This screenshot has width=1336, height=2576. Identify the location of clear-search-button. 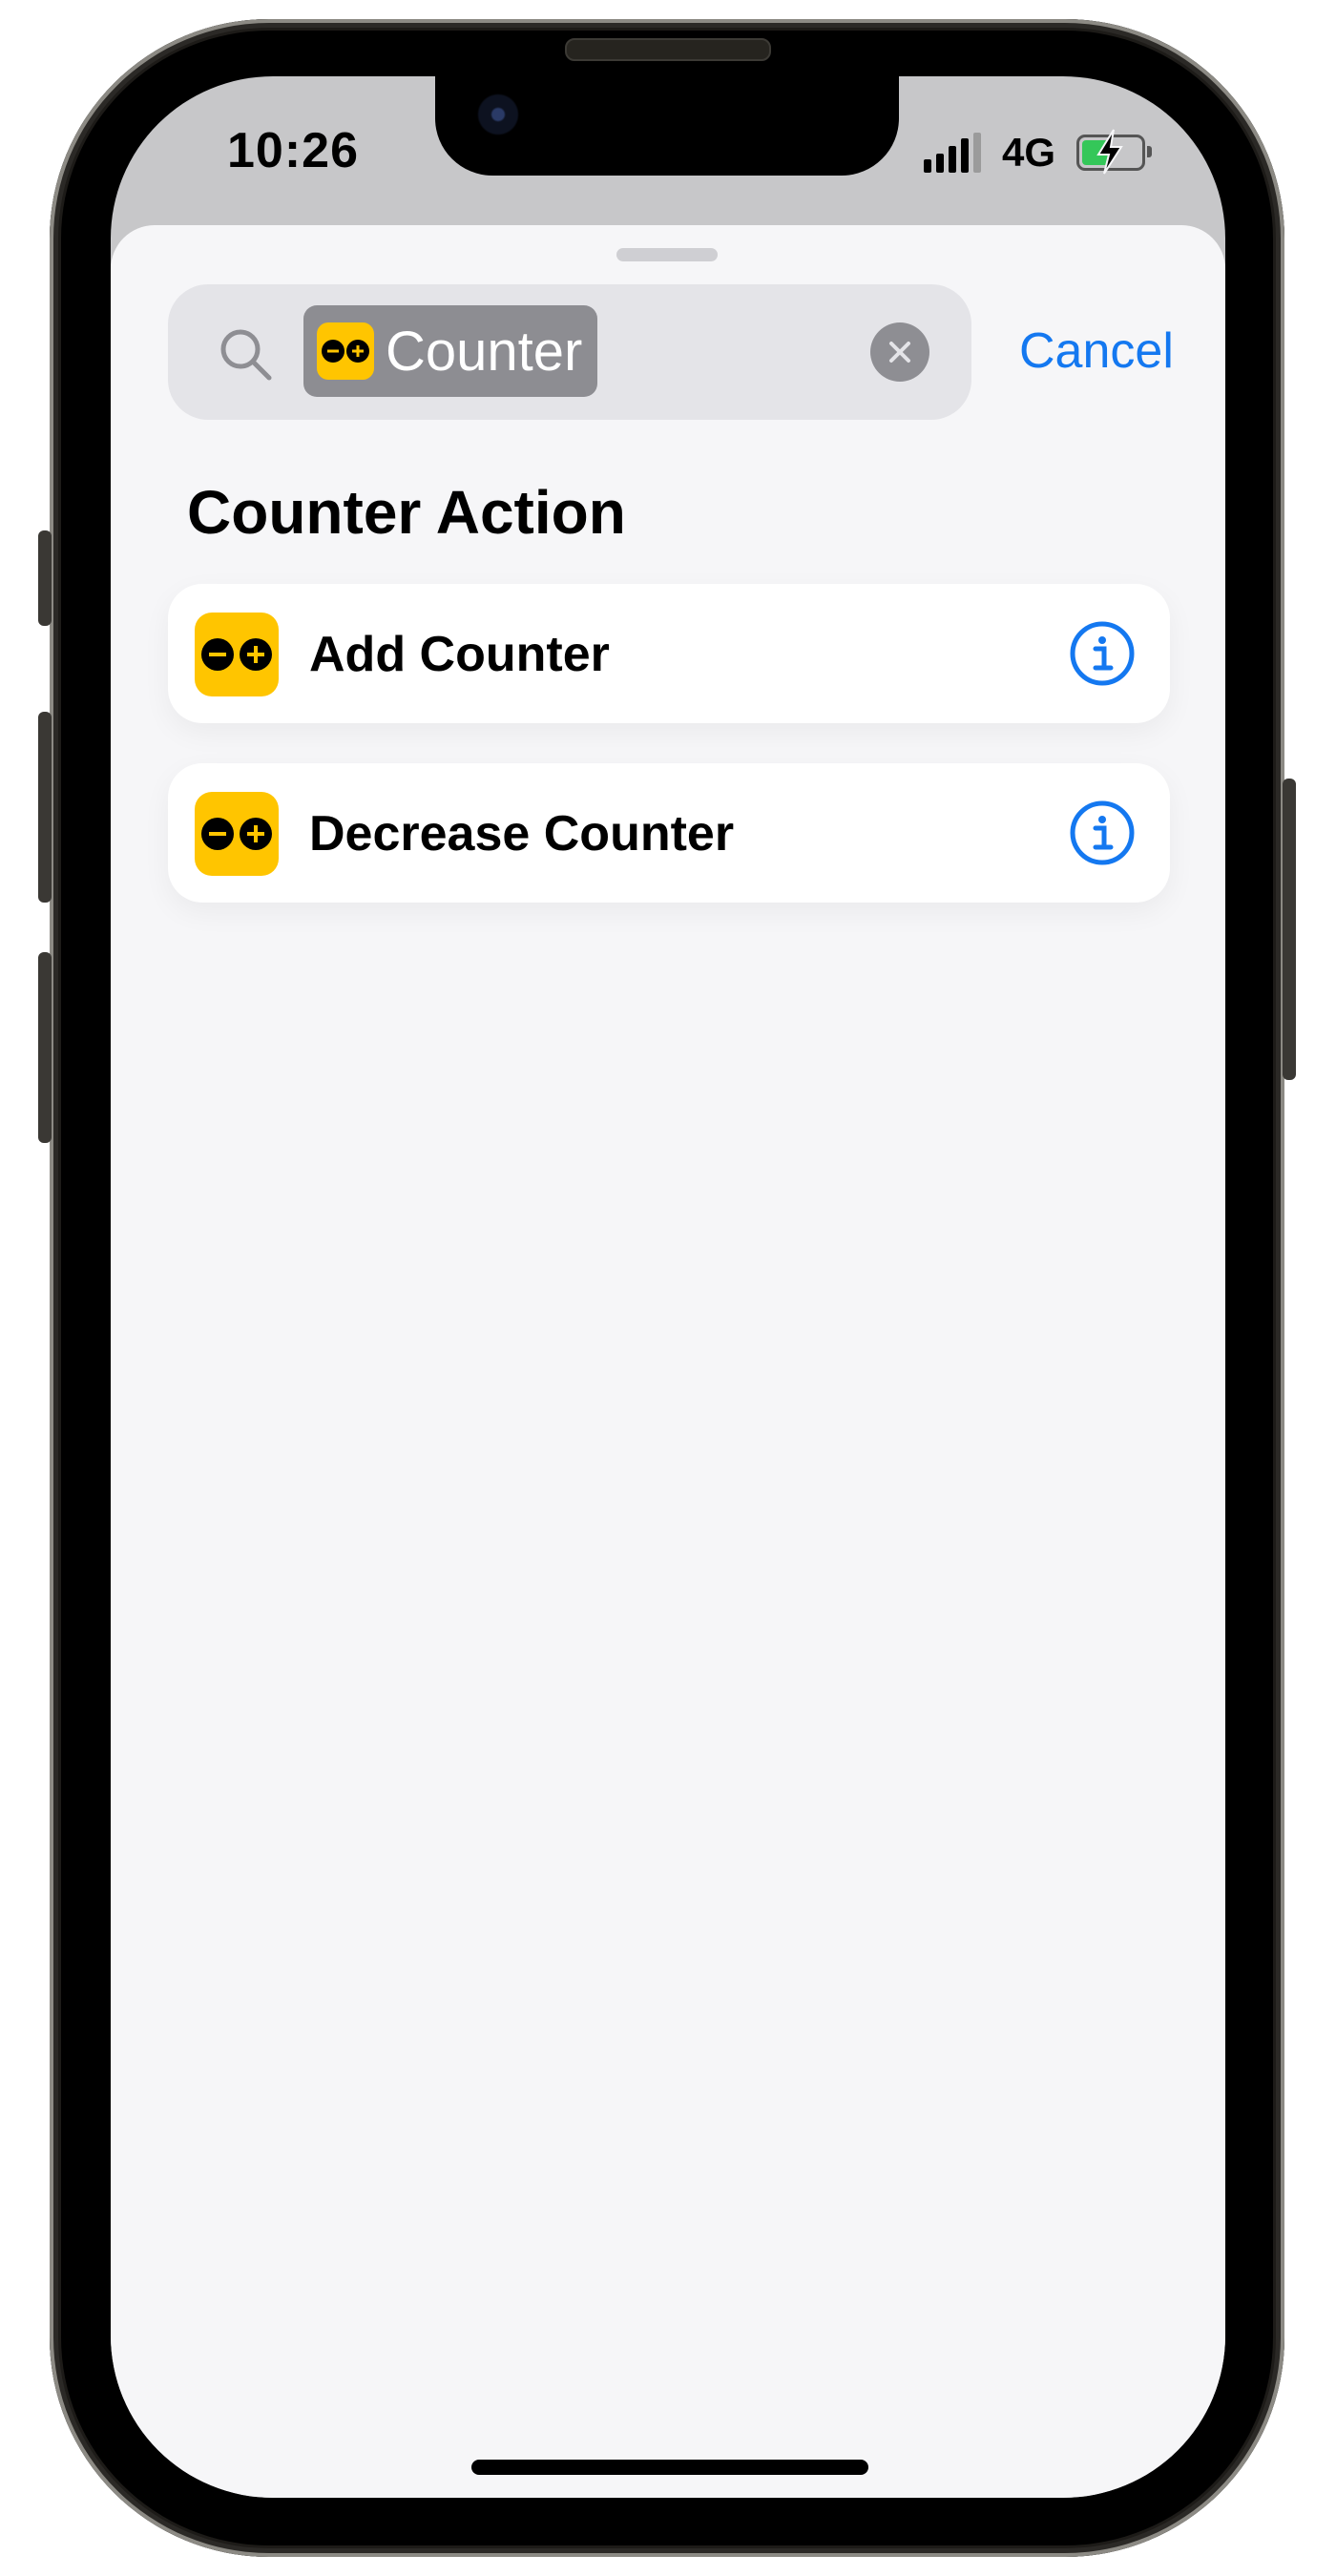
(899, 352).